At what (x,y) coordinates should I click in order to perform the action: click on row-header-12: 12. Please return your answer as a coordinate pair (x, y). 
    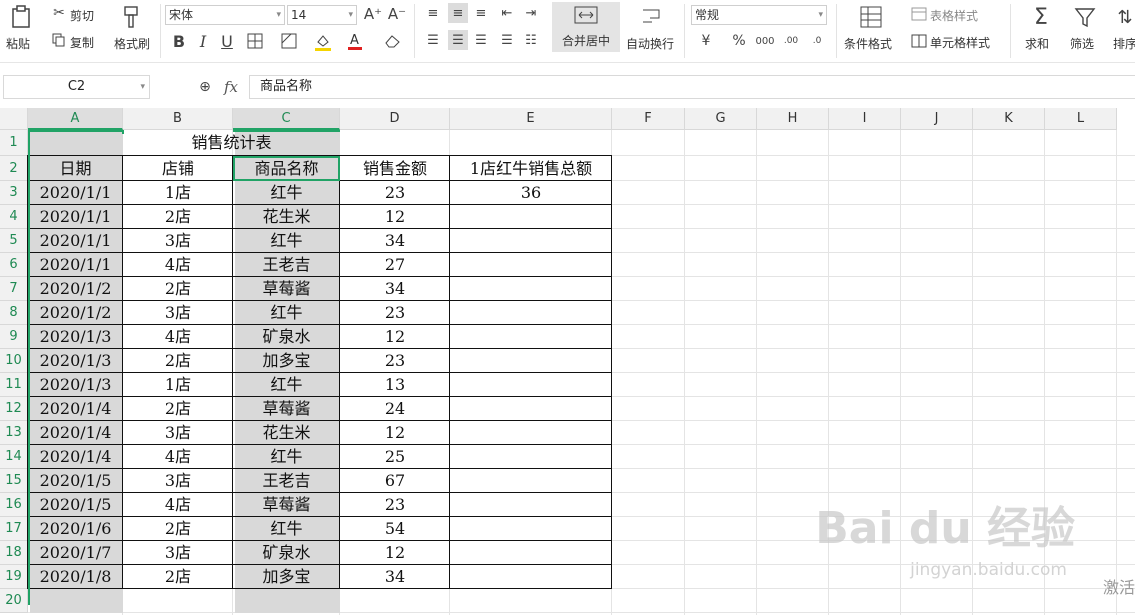
    Looking at the image, I should click on (14, 409).